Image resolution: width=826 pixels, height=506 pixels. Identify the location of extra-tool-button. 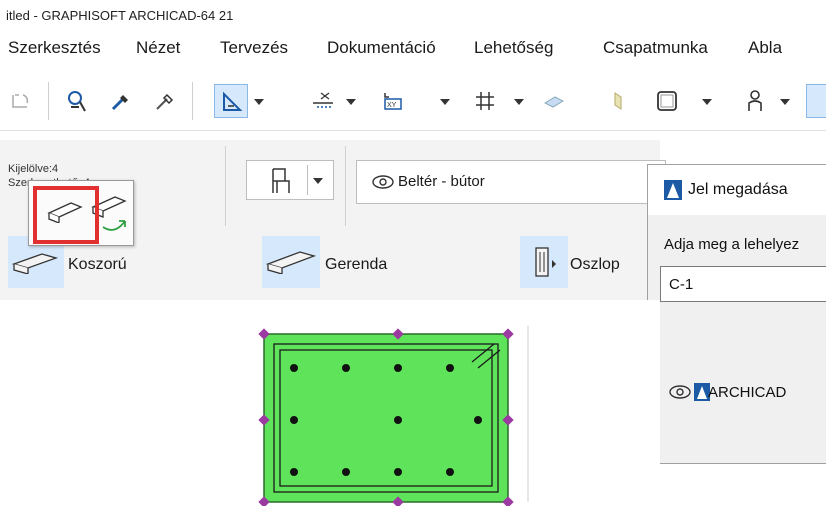
(816, 101).